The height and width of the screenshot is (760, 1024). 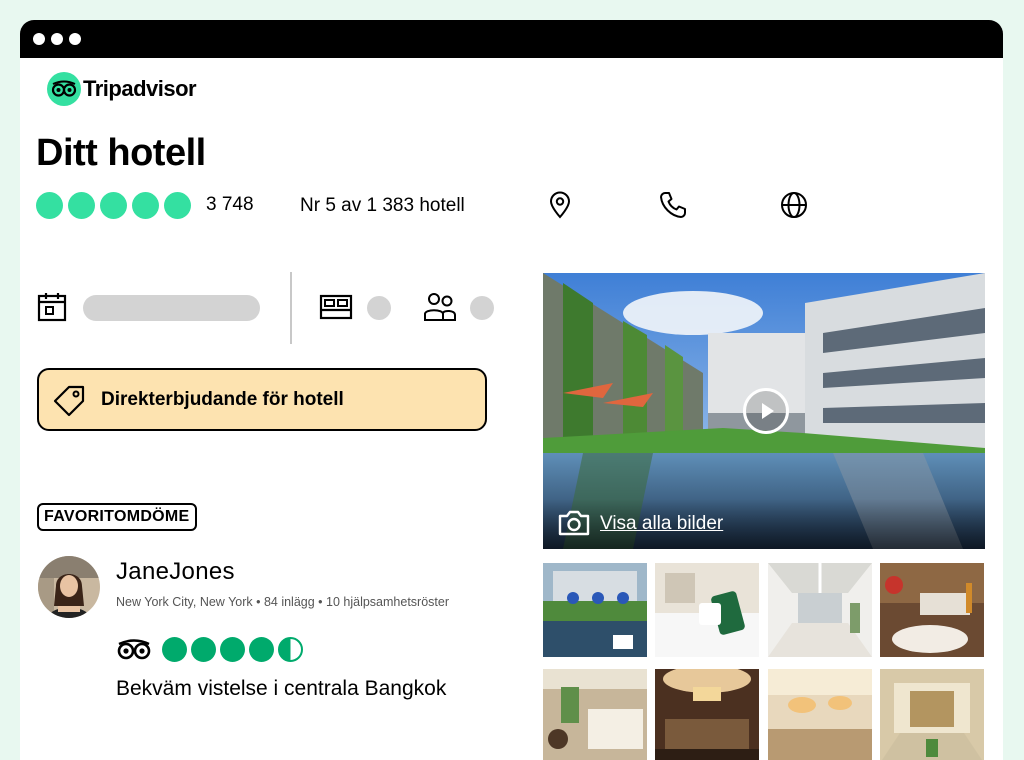 I want to click on review-title: Bekväm vistelse i centrala Bangkok, so click(x=281, y=689).